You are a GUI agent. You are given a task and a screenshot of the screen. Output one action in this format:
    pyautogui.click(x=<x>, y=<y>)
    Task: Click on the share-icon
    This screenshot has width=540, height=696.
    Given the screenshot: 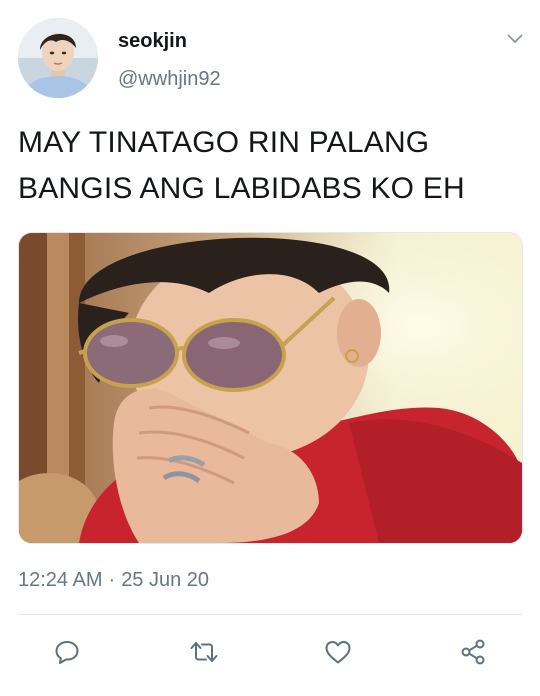 What is the action you would take?
    pyautogui.click(x=473, y=652)
    